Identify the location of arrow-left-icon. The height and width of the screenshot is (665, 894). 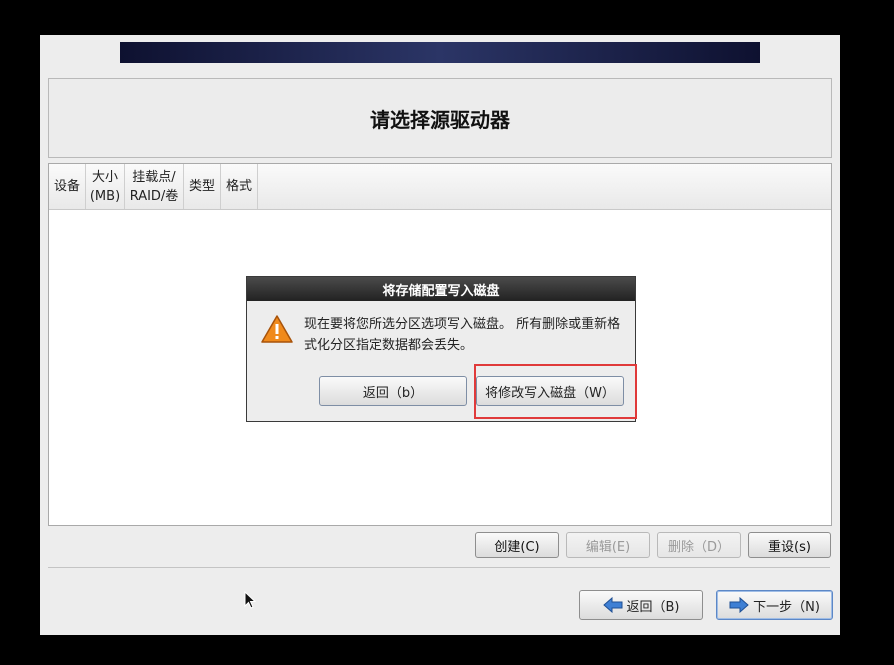
(612, 605).